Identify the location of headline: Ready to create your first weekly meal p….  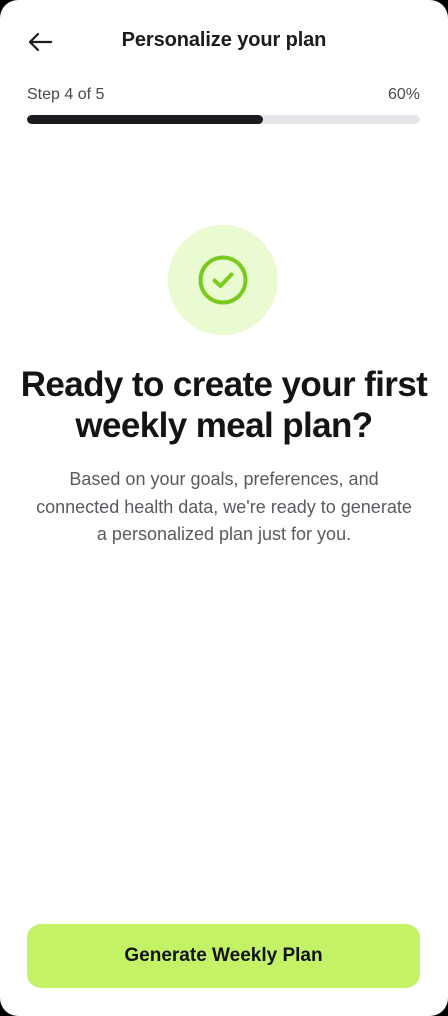
(224, 405).